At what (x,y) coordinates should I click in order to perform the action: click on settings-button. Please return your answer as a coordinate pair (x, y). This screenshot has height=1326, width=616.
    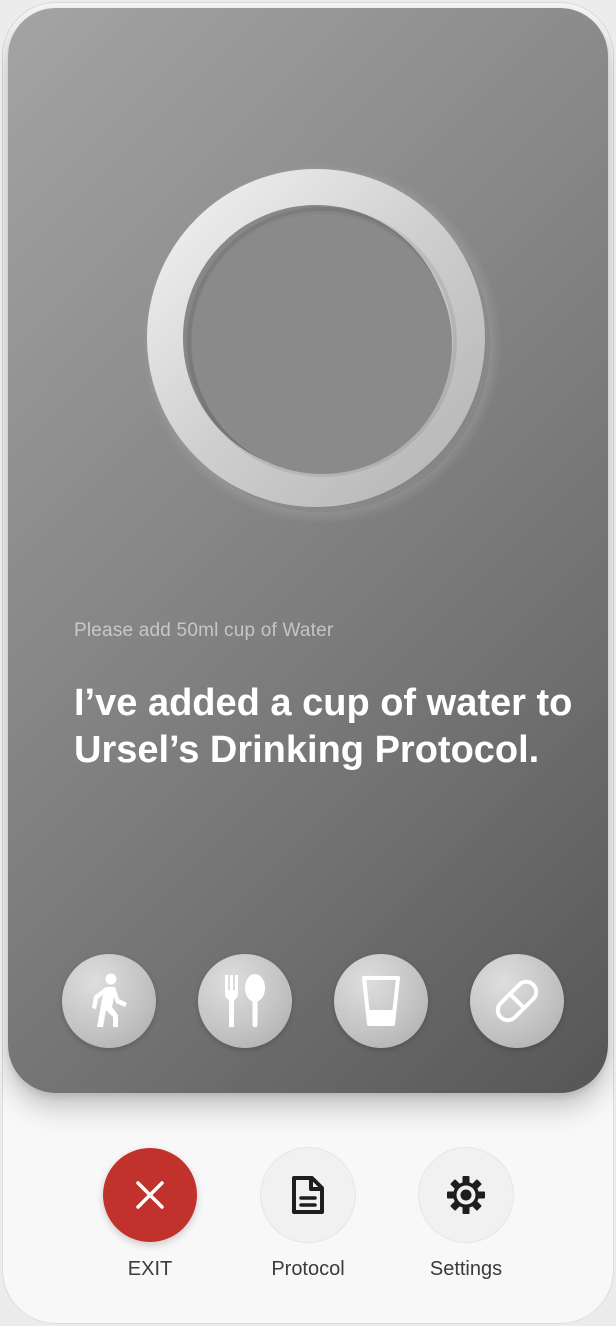
    Looking at the image, I should click on (466, 1195).